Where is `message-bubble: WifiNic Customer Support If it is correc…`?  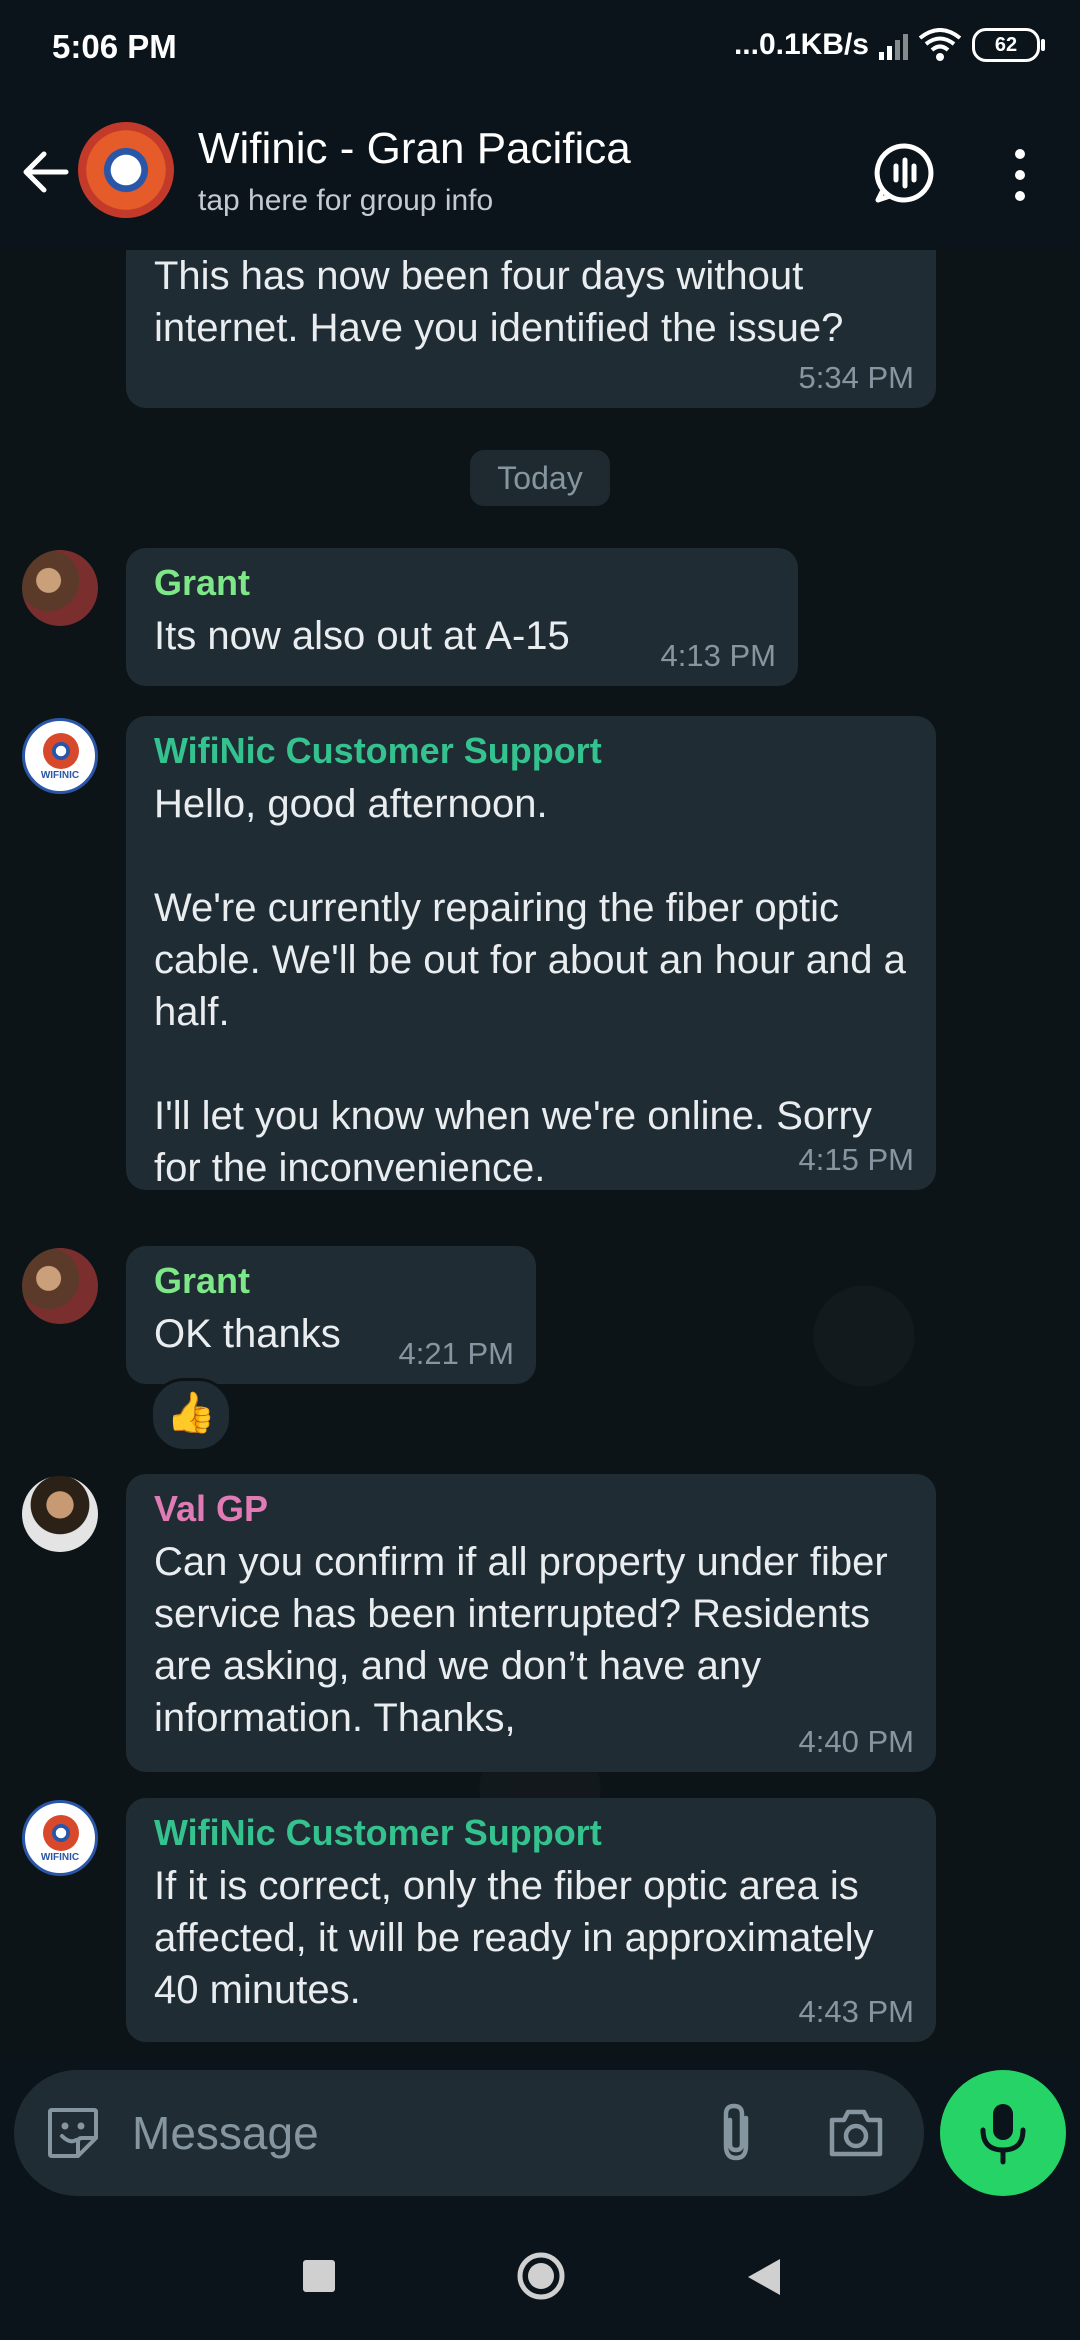
message-bubble: WifiNic Customer Support If it is correc… is located at coordinates (531, 1920).